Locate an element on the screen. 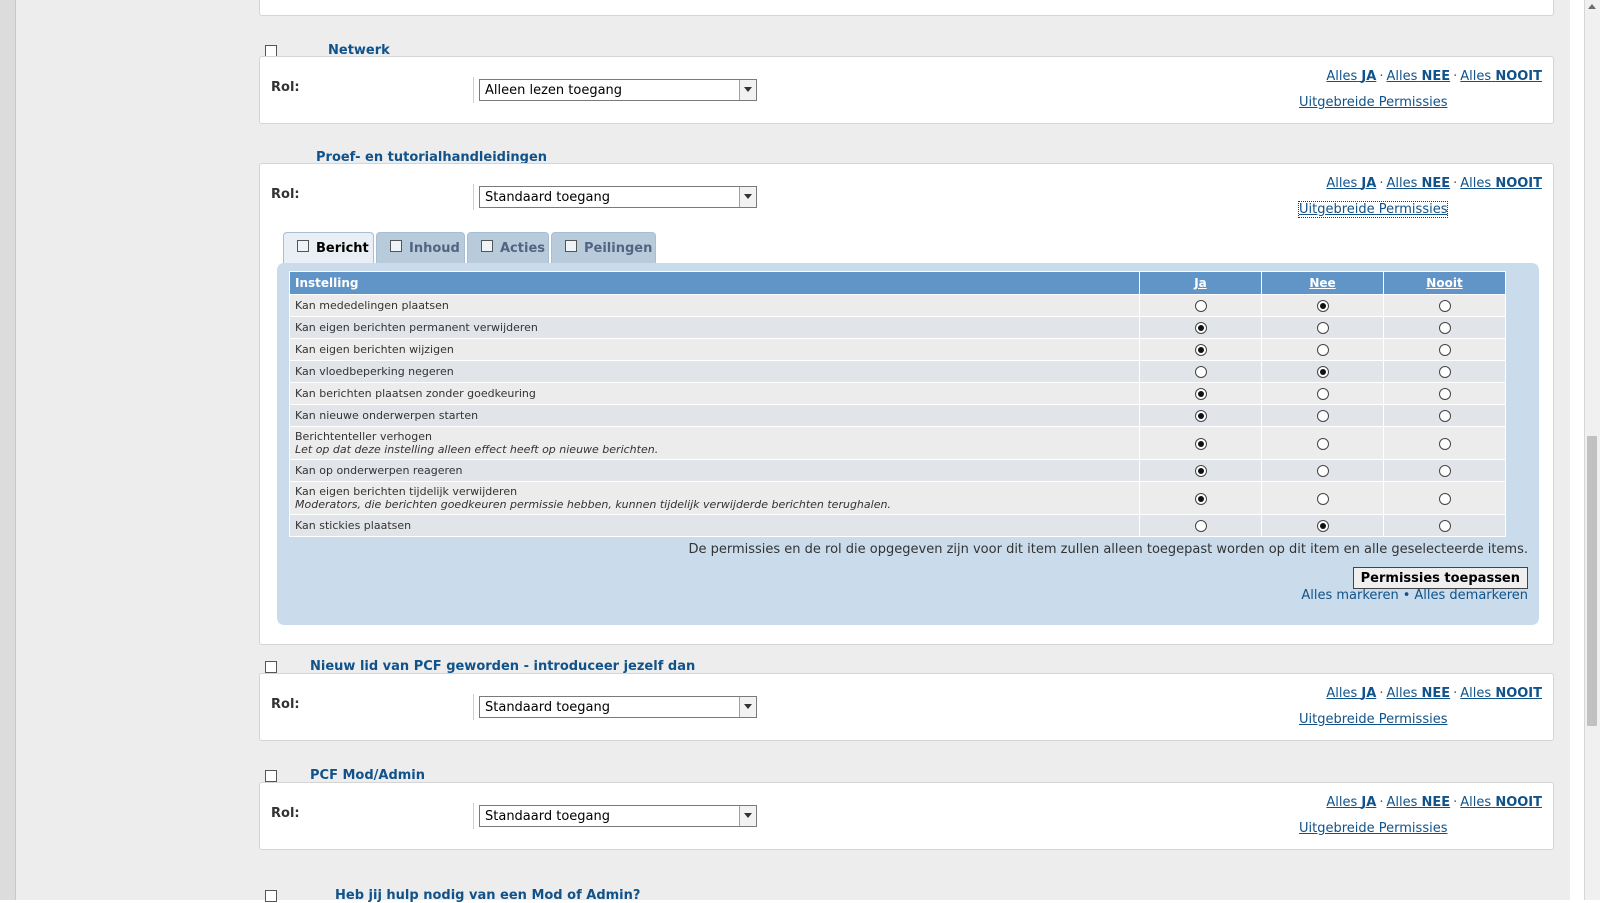 The image size is (1600, 903). forum-checkbox-hulp is located at coordinates (271, 896).